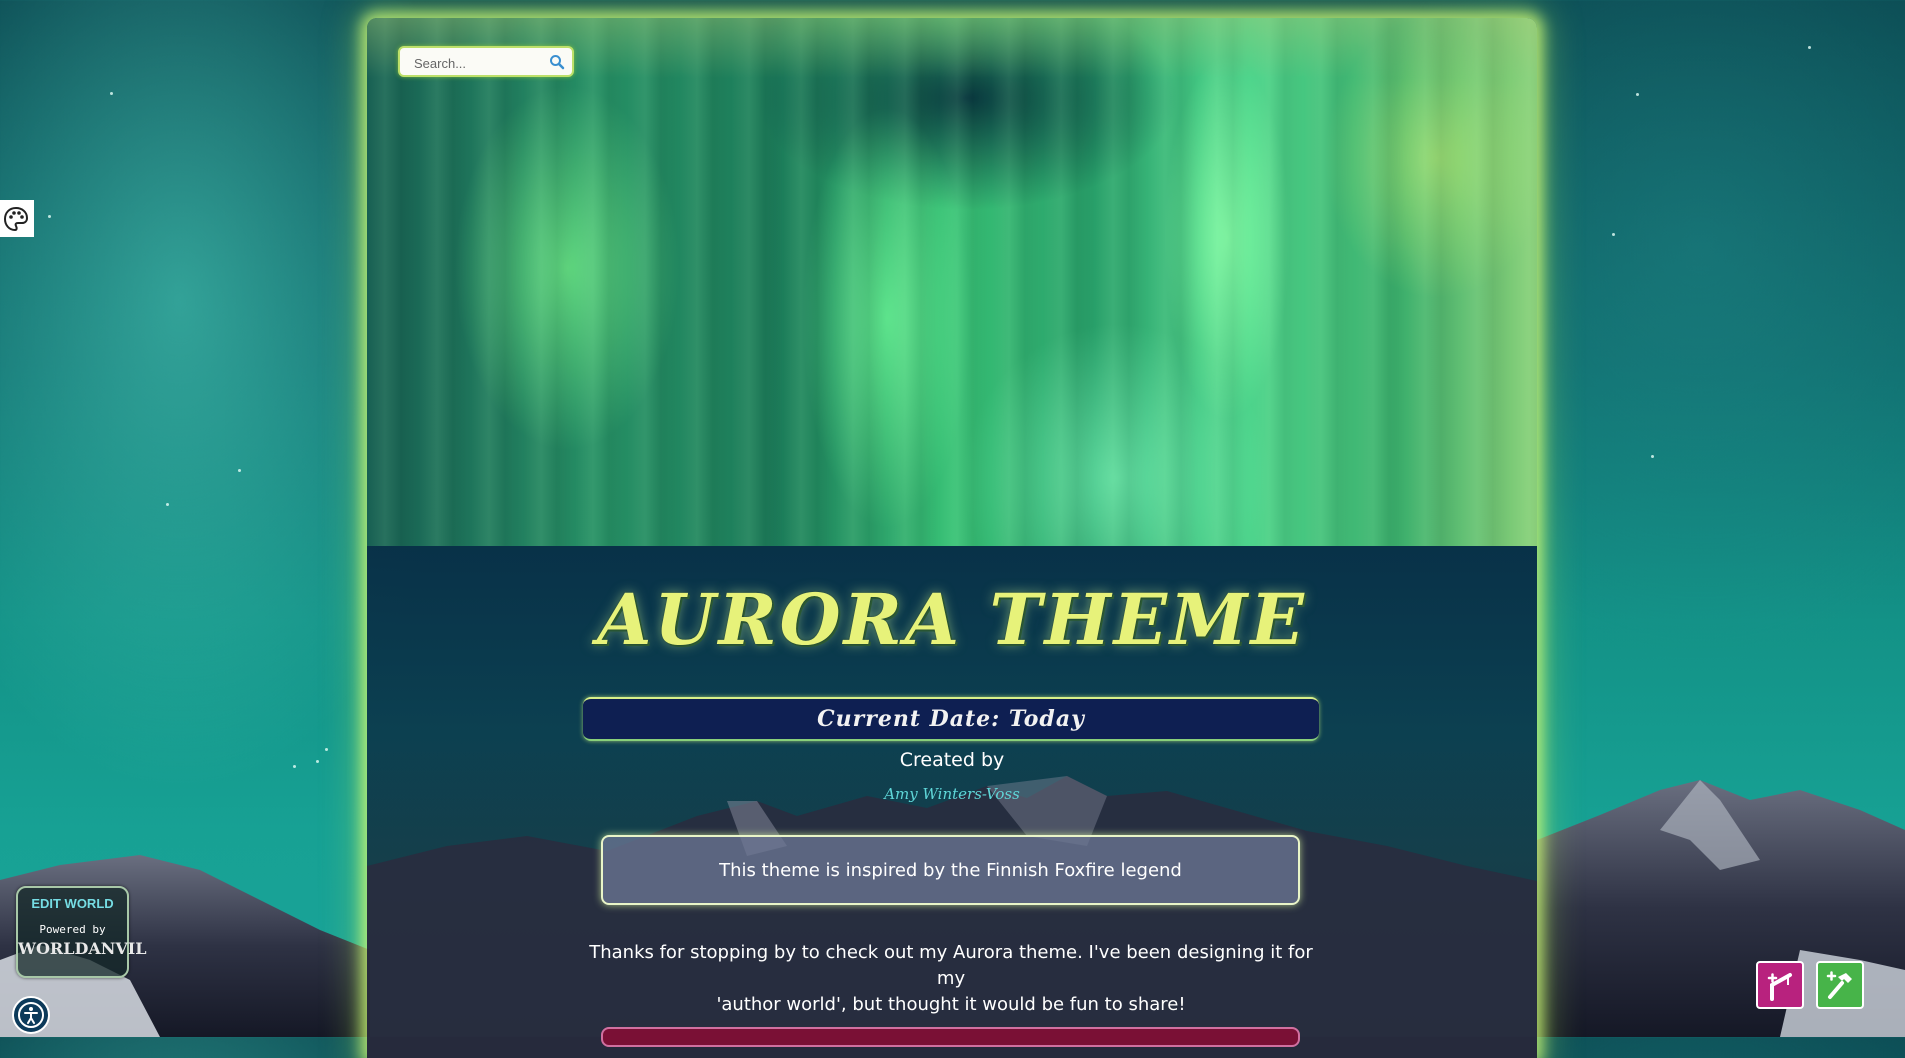  Describe the element at coordinates (950, 1037) in the screenshot. I see `next-section-block` at that location.